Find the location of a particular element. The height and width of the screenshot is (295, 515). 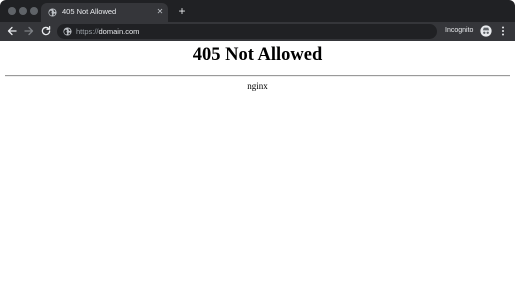

address-url: https://domain.com is located at coordinates (107, 31).